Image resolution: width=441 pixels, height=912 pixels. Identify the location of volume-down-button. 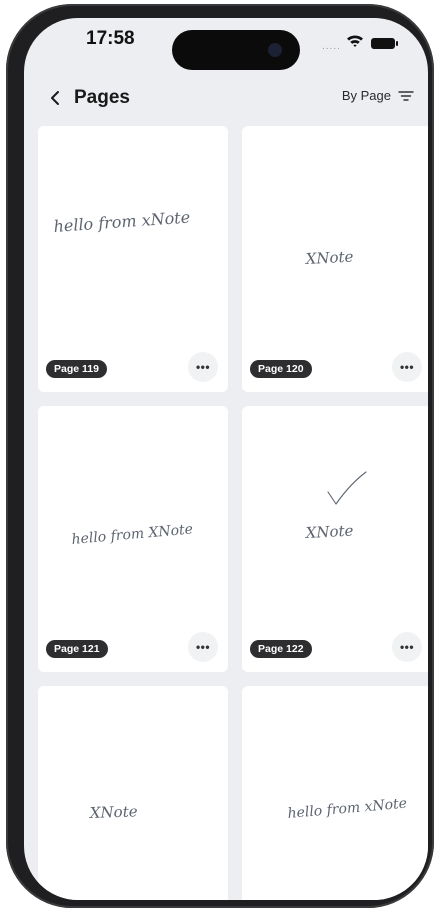
(12, 366).